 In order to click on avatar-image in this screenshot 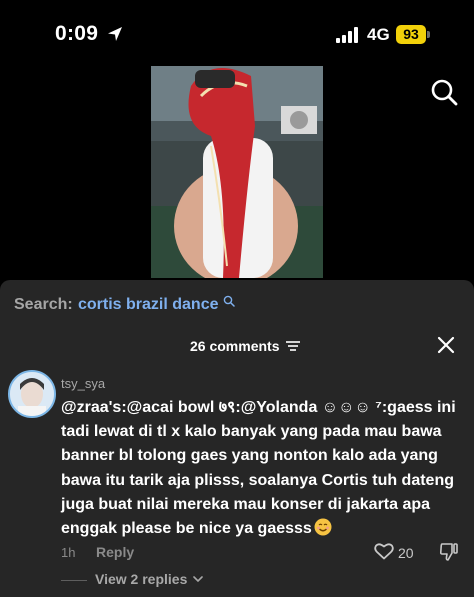, I will do `click(32, 394)`.